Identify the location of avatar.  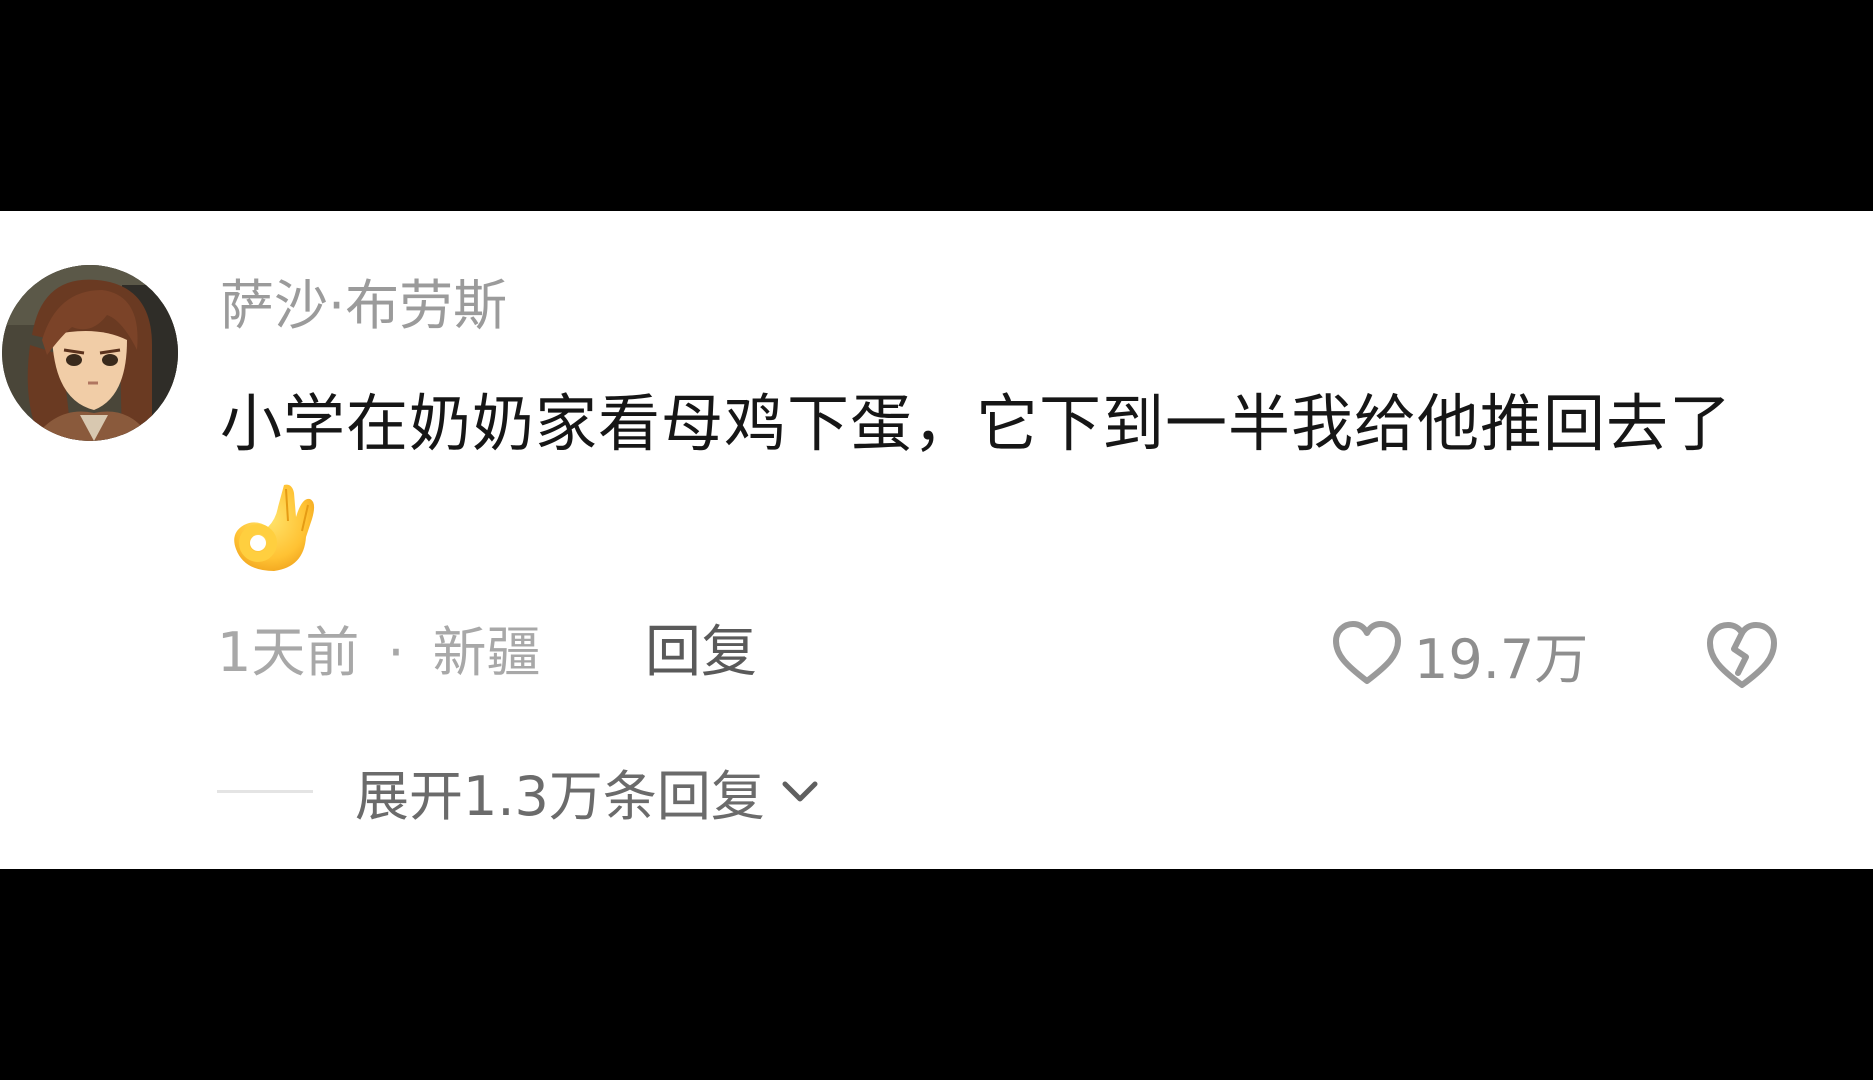
(90, 353).